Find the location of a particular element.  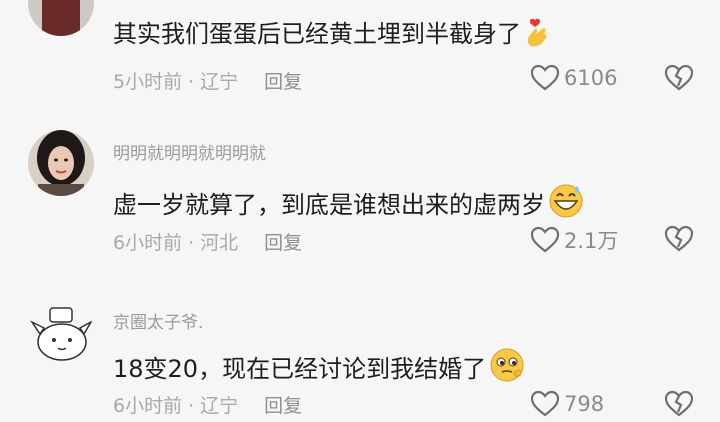

comment-time: 5小时前 is located at coordinates (148, 82).